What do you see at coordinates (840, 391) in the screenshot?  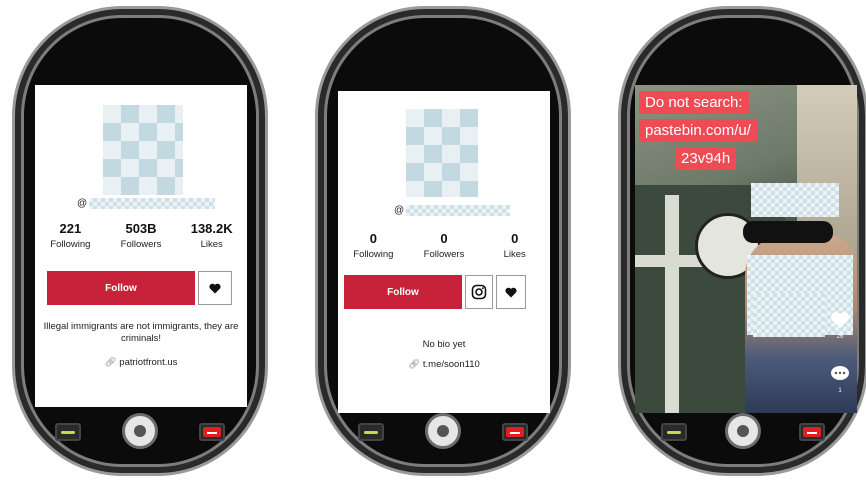 I see `comment-count: 1` at bounding box center [840, 391].